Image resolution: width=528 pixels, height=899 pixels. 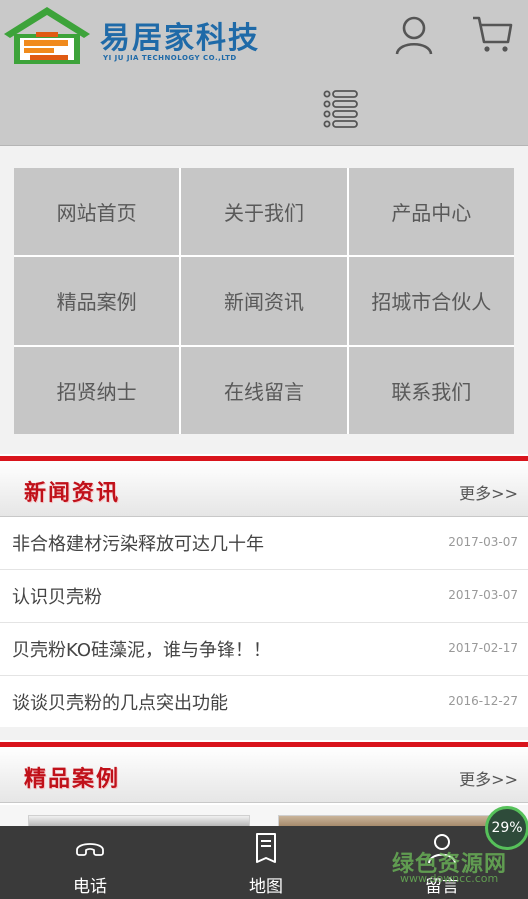 What do you see at coordinates (141, 650) in the screenshot?
I see `news-item-title: 贝壳粉KO硅藻泥，谁与争锋！！` at bounding box center [141, 650].